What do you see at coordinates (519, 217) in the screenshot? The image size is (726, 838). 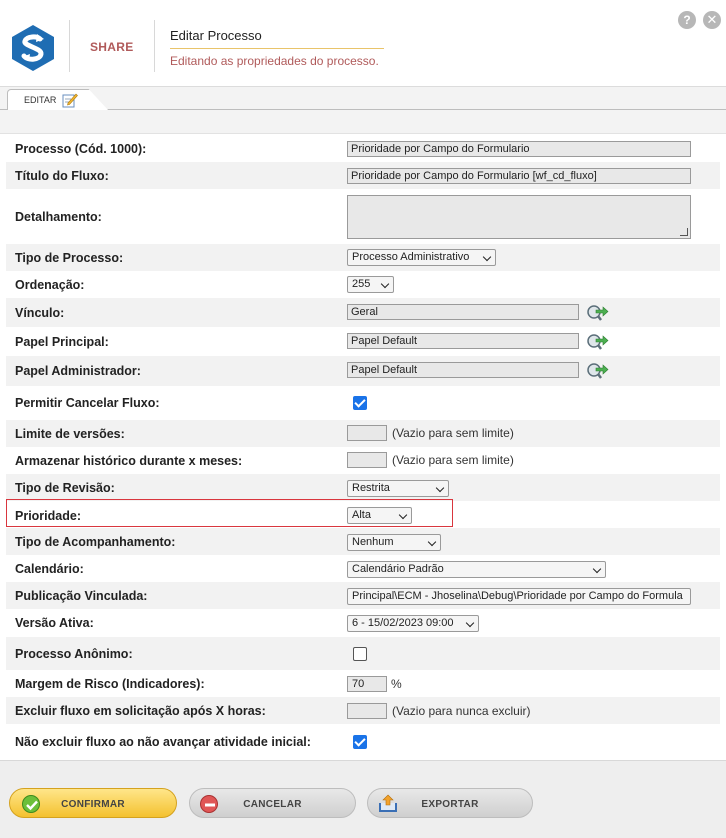 I see `detalhamento-textarea` at bounding box center [519, 217].